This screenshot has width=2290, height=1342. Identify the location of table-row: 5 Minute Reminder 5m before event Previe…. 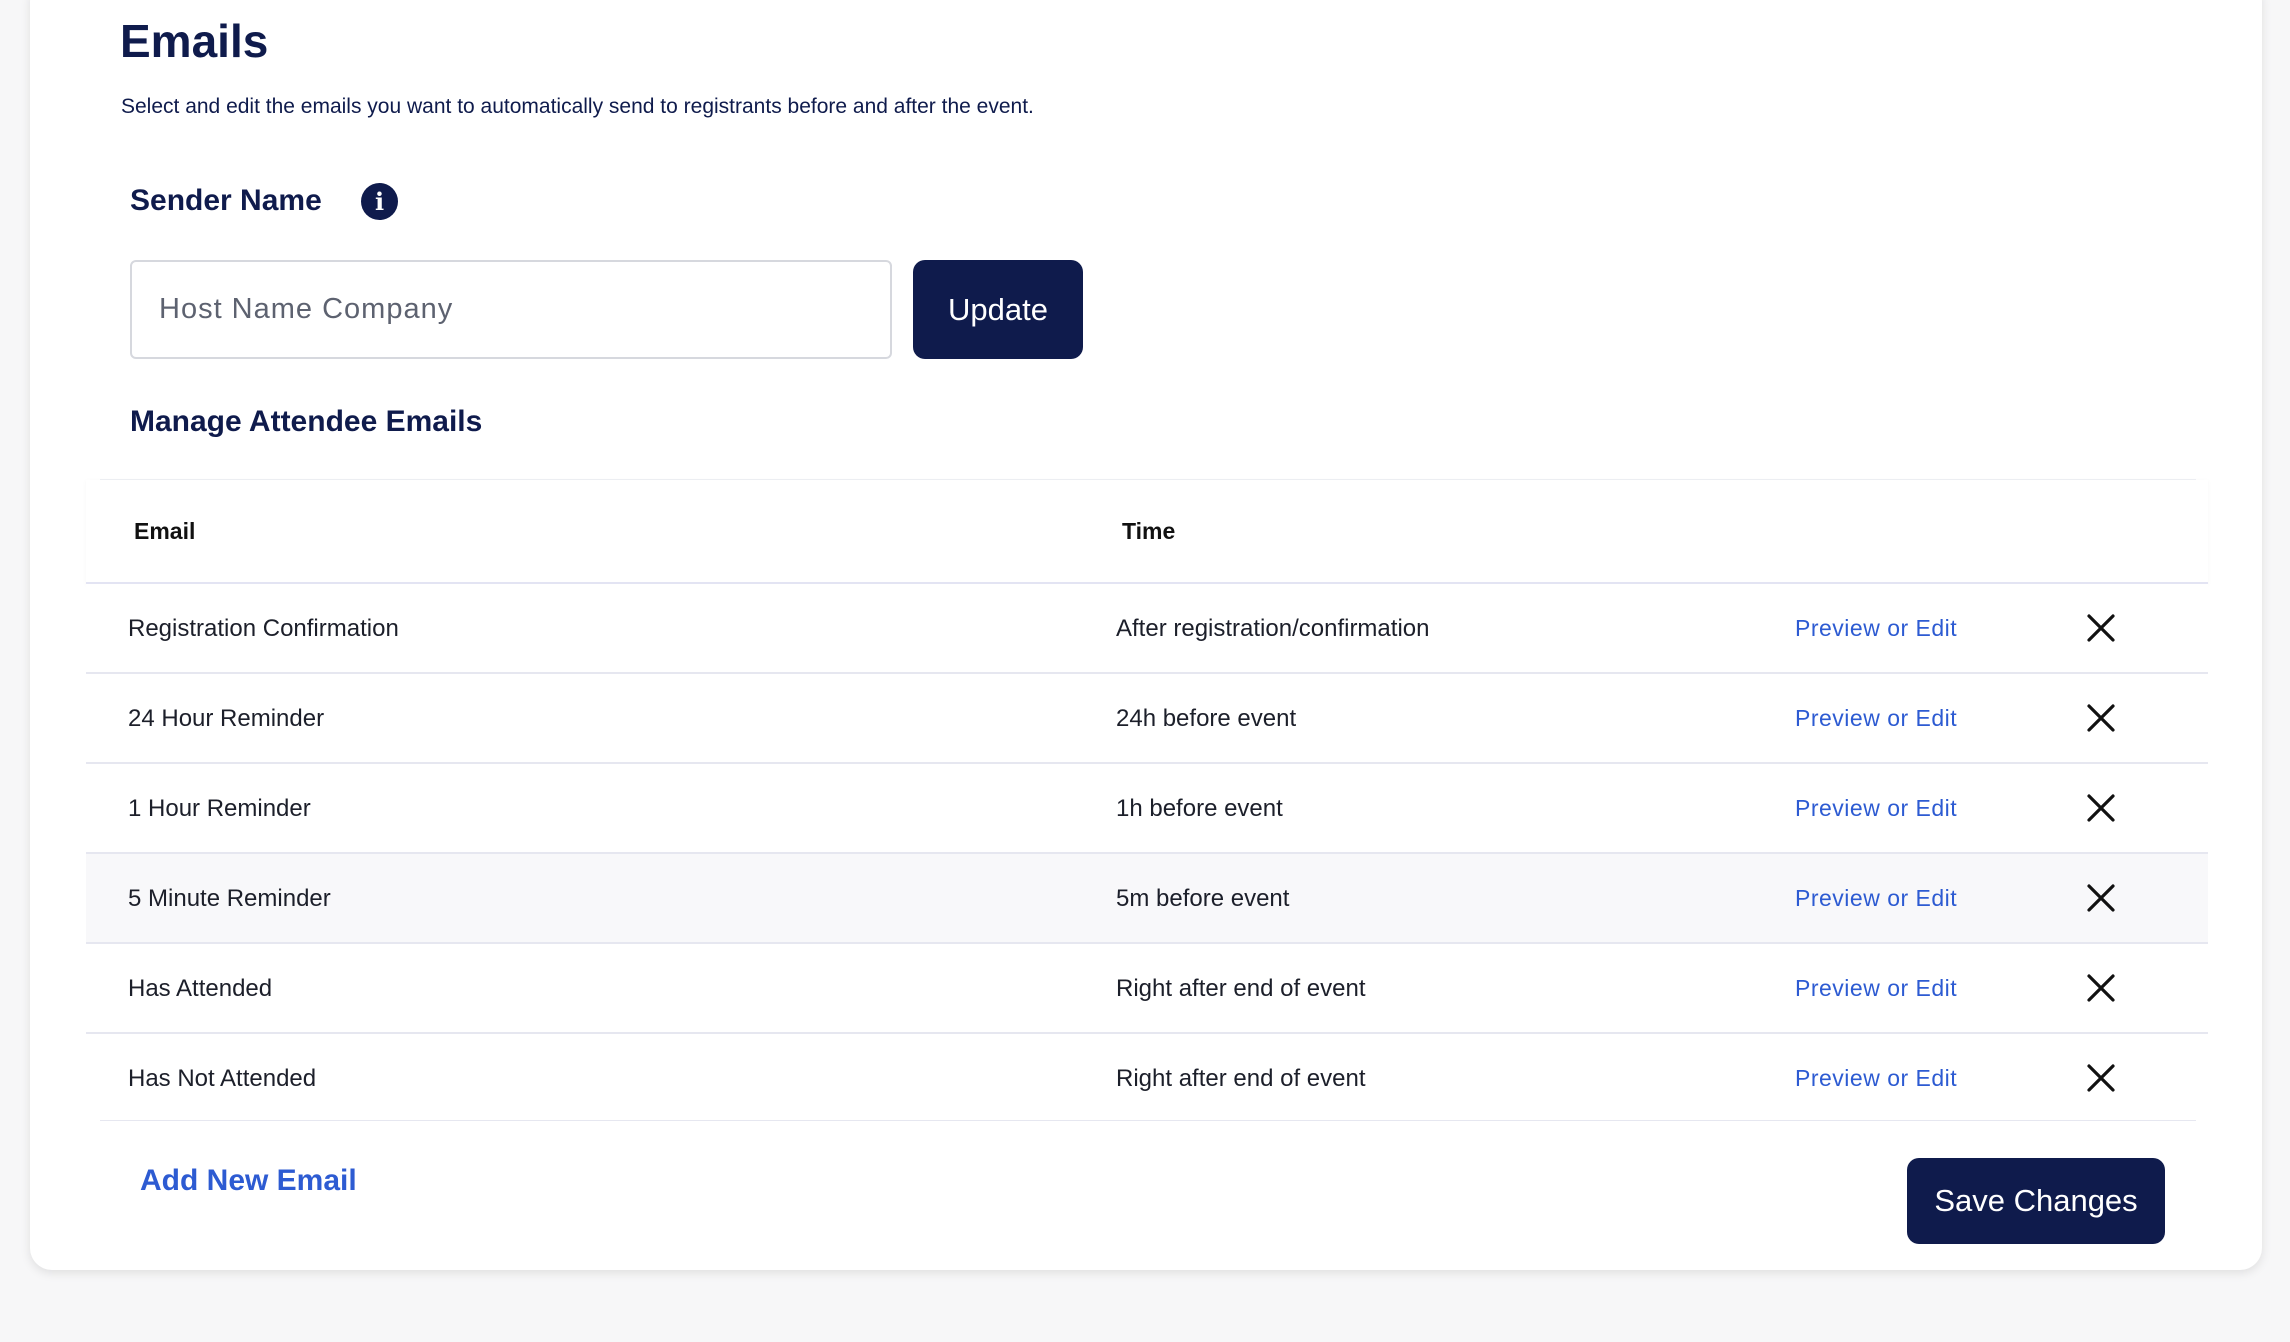
(1147, 899).